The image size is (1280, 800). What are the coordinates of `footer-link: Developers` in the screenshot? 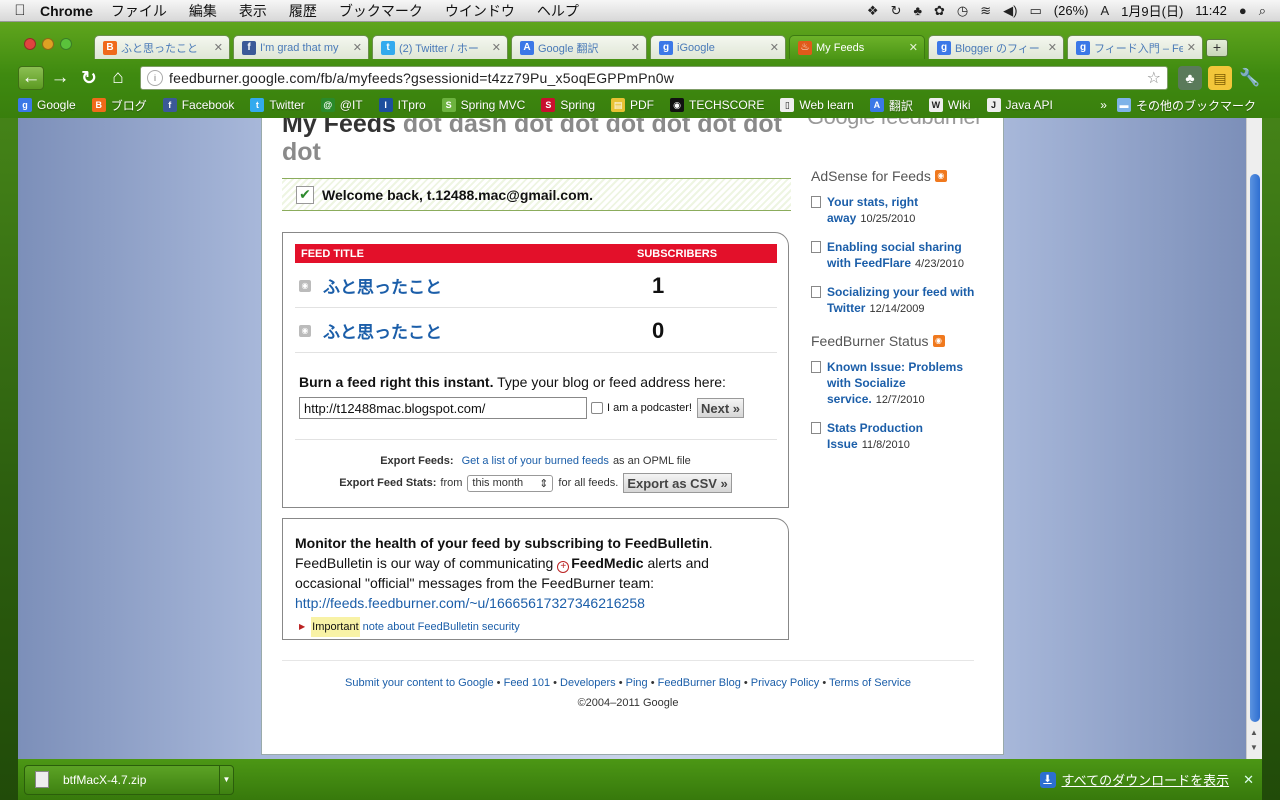 It's located at (588, 683).